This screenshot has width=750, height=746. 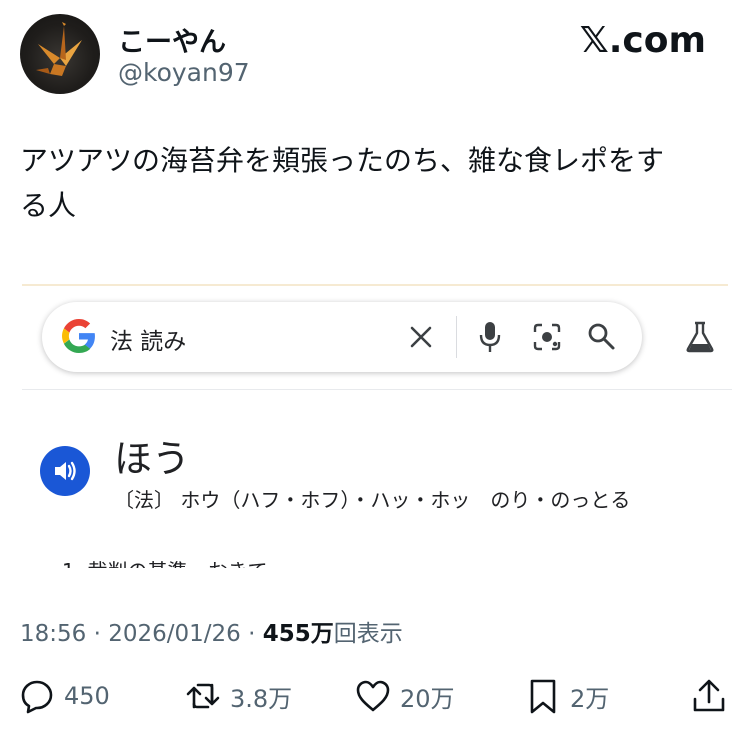 I want to click on like-button: 20万, so click(x=404, y=696).